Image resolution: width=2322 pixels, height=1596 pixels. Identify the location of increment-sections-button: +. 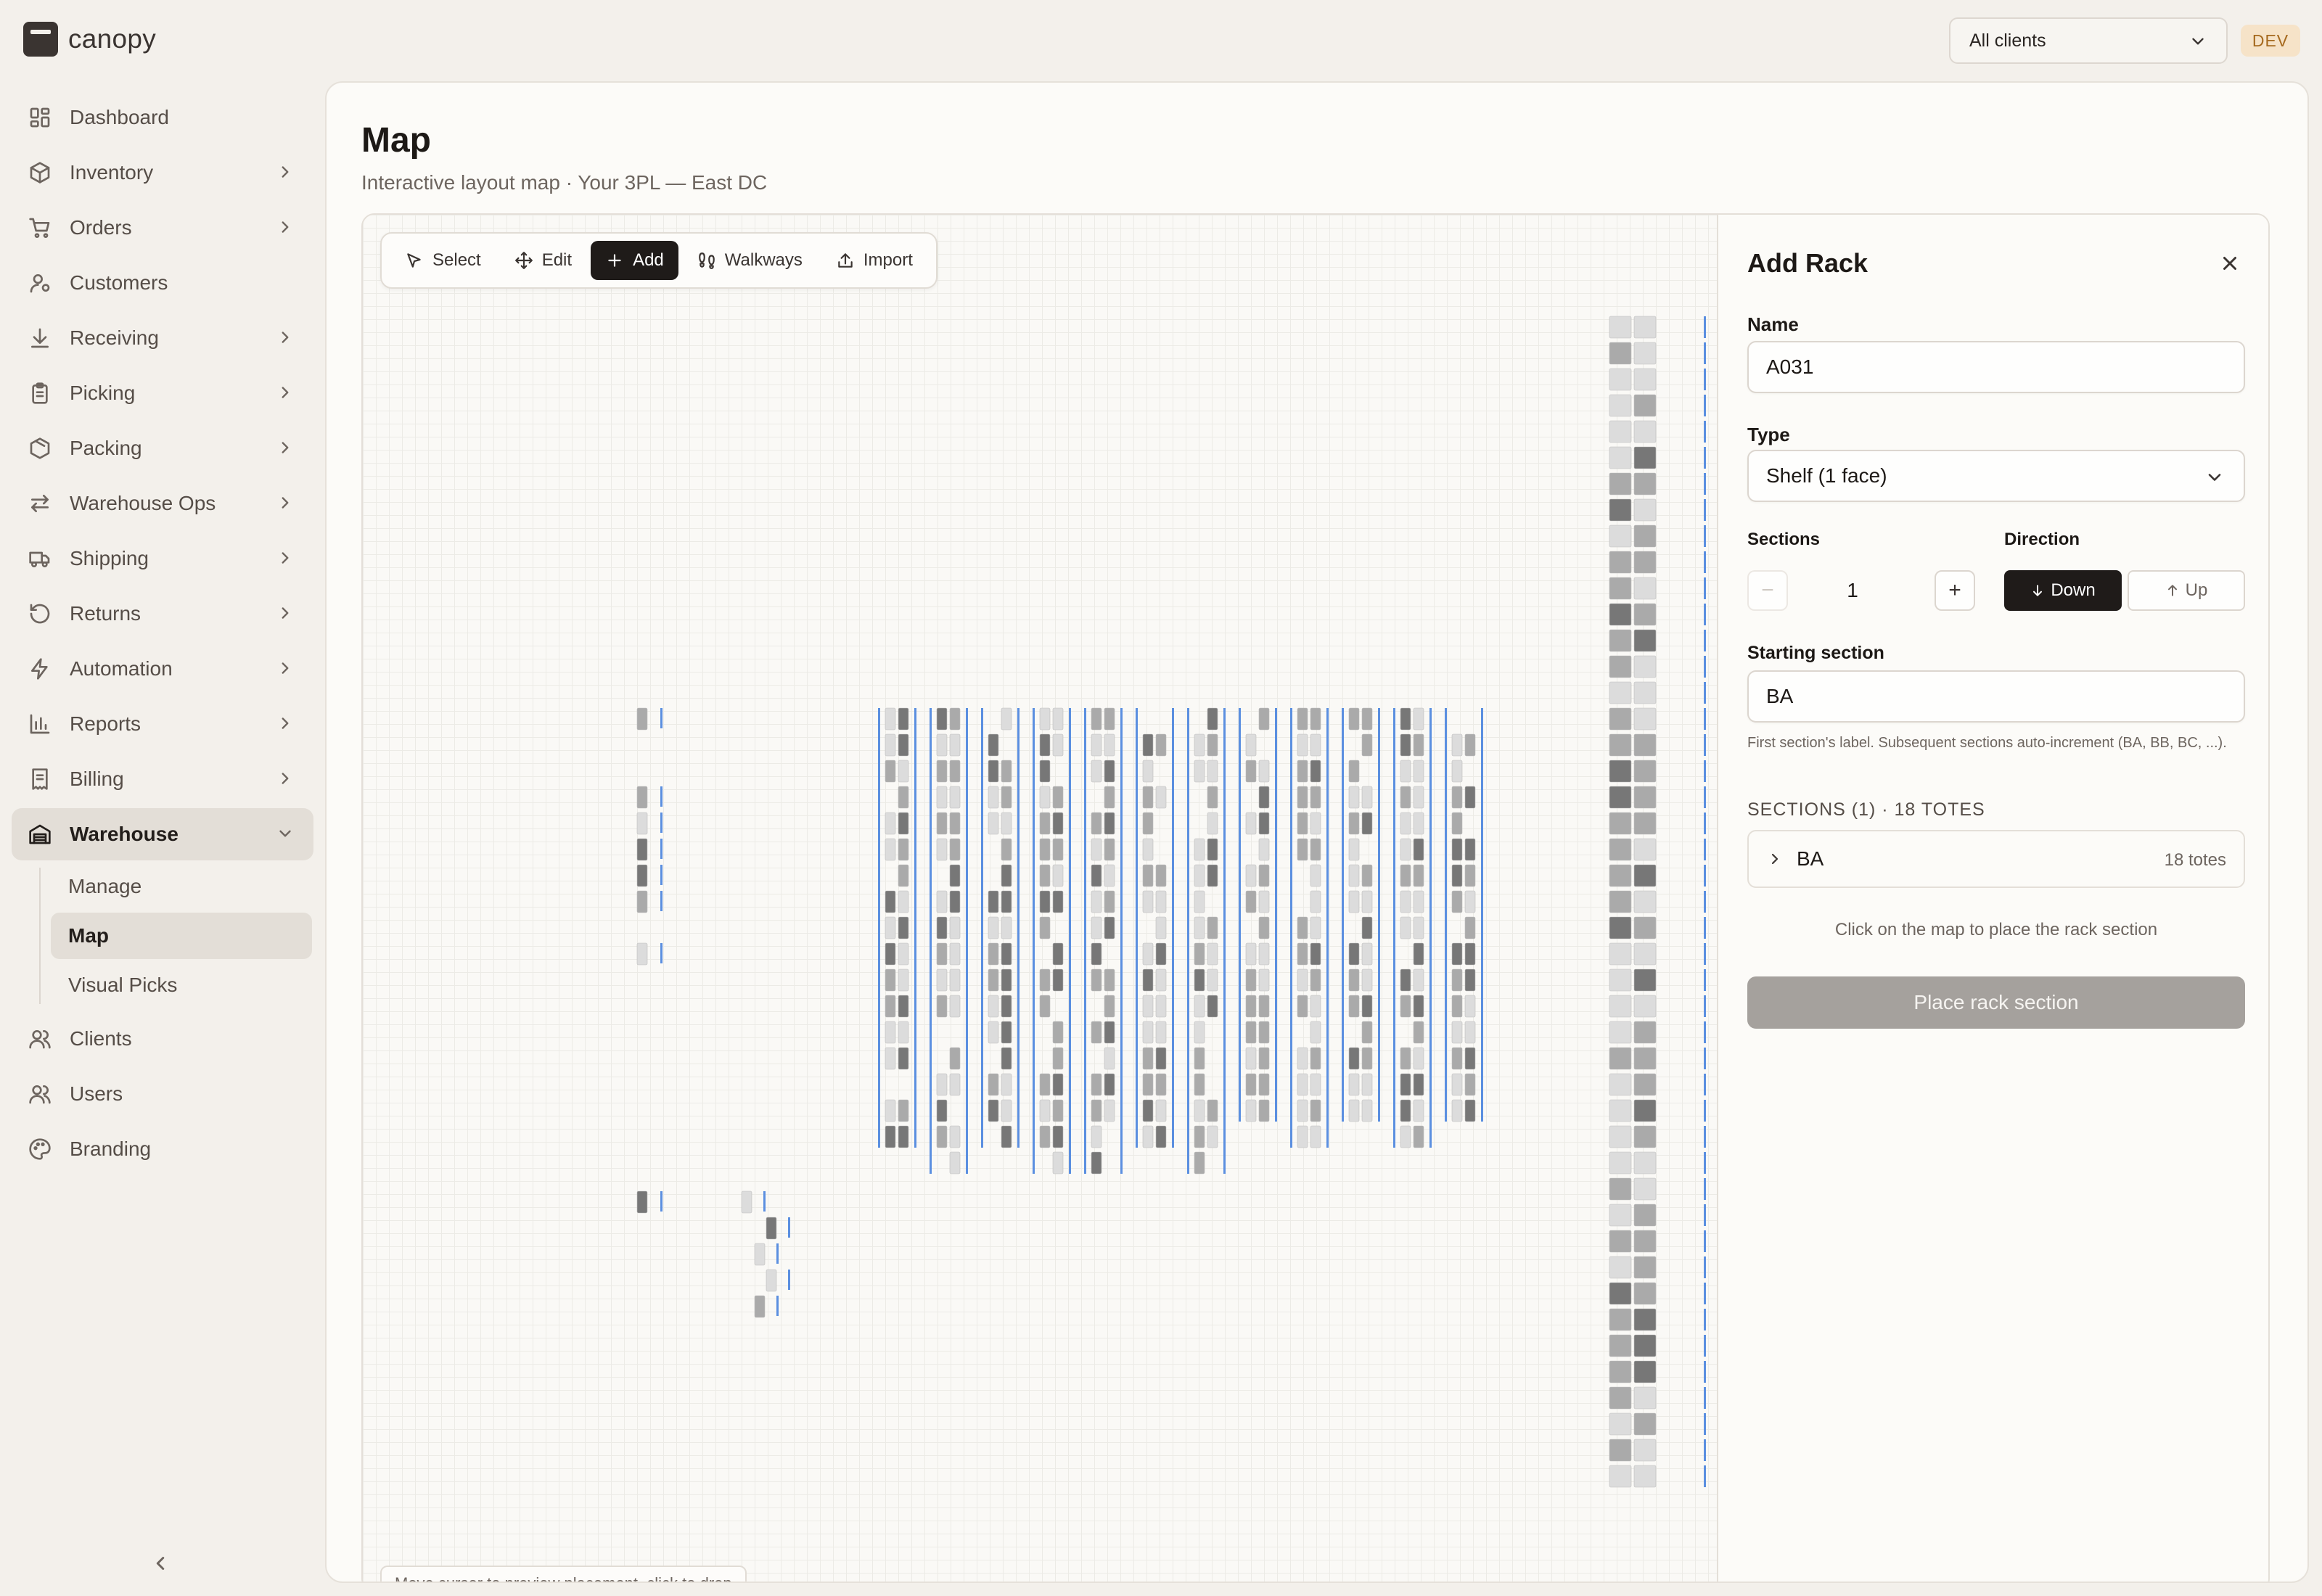
(1955, 590).